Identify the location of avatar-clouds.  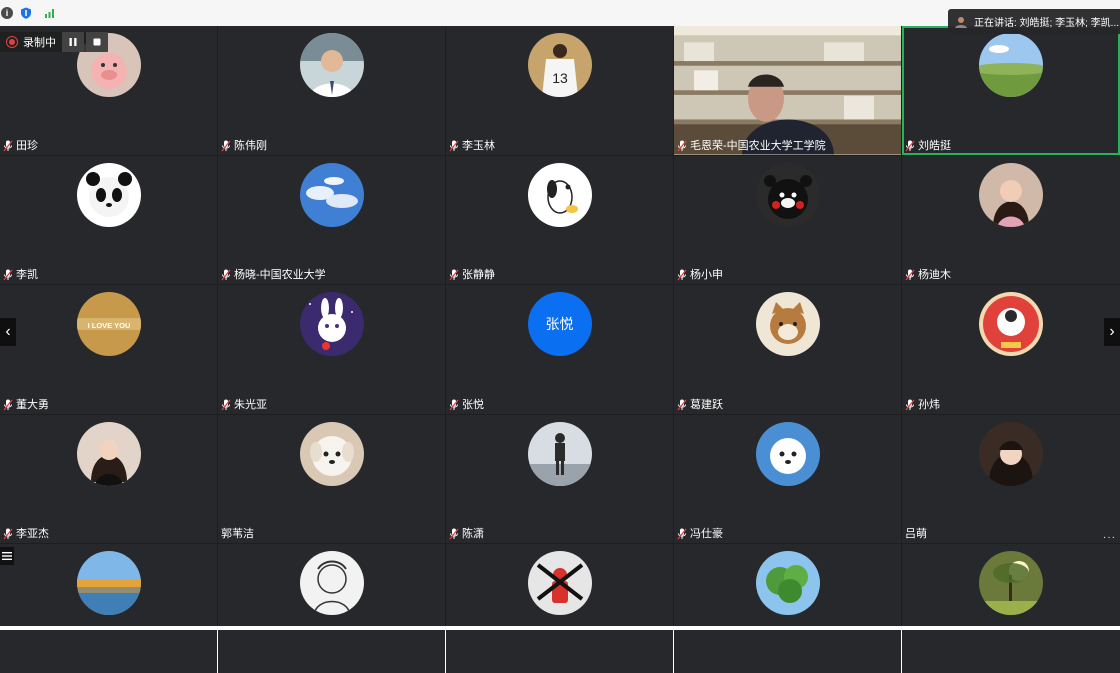
(331, 194).